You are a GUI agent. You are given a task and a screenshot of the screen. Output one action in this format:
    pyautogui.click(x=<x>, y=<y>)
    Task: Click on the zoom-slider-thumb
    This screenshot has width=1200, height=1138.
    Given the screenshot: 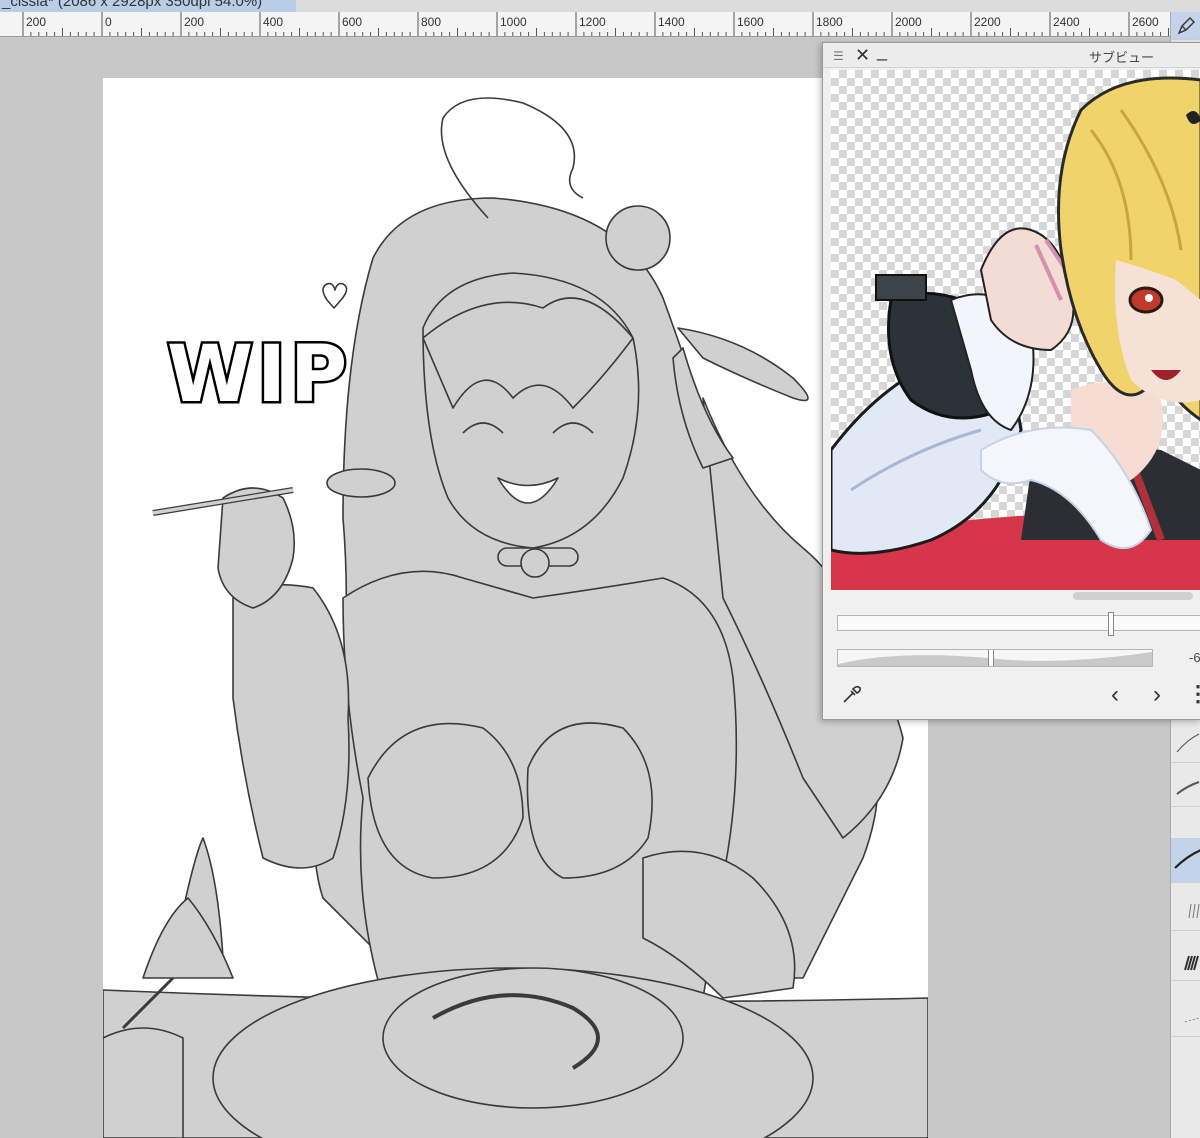 What is the action you would take?
    pyautogui.click(x=1111, y=624)
    